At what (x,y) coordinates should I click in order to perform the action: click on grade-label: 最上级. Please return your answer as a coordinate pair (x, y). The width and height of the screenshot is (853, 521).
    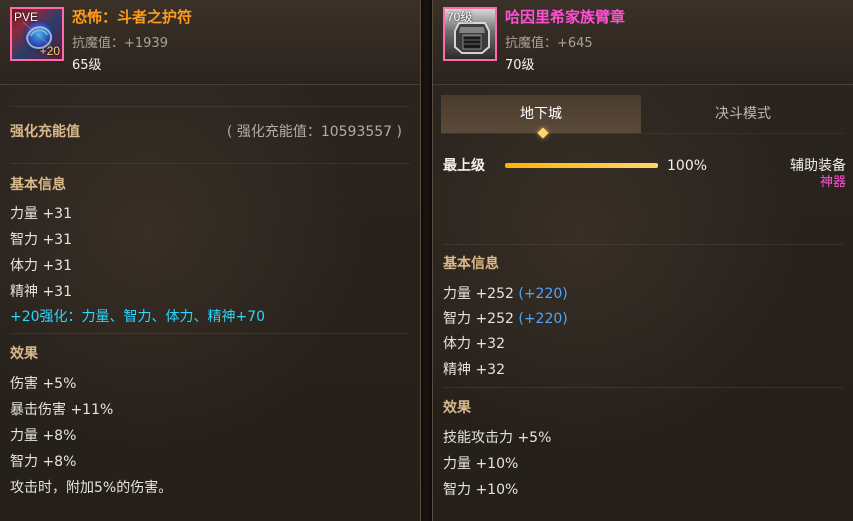
    Looking at the image, I should click on (464, 166).